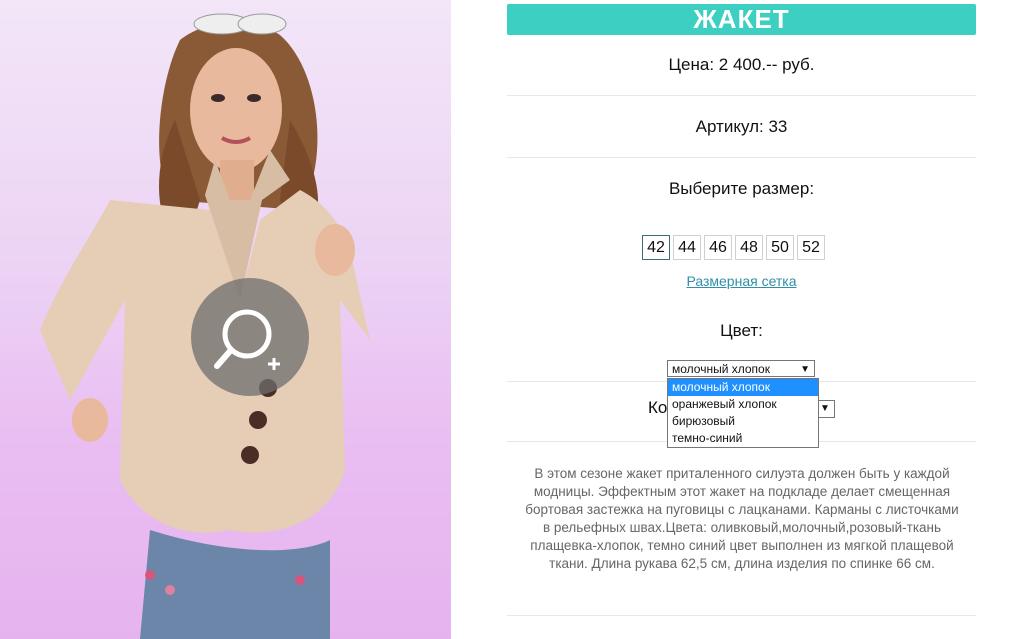  I want to click on color-option: молочный хлопок, so click(743, 387).